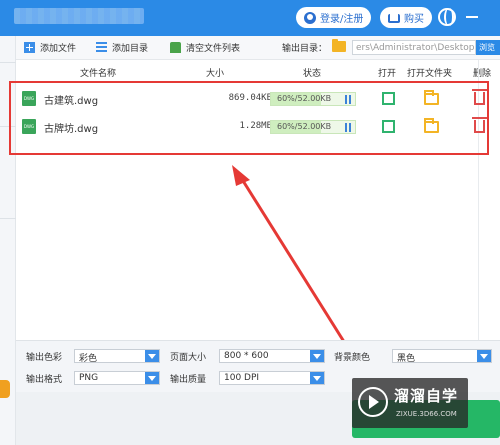  Describe the element at coordinates (442, 356) in the screenshot. I see `background-color-select: 黑色` at that location.